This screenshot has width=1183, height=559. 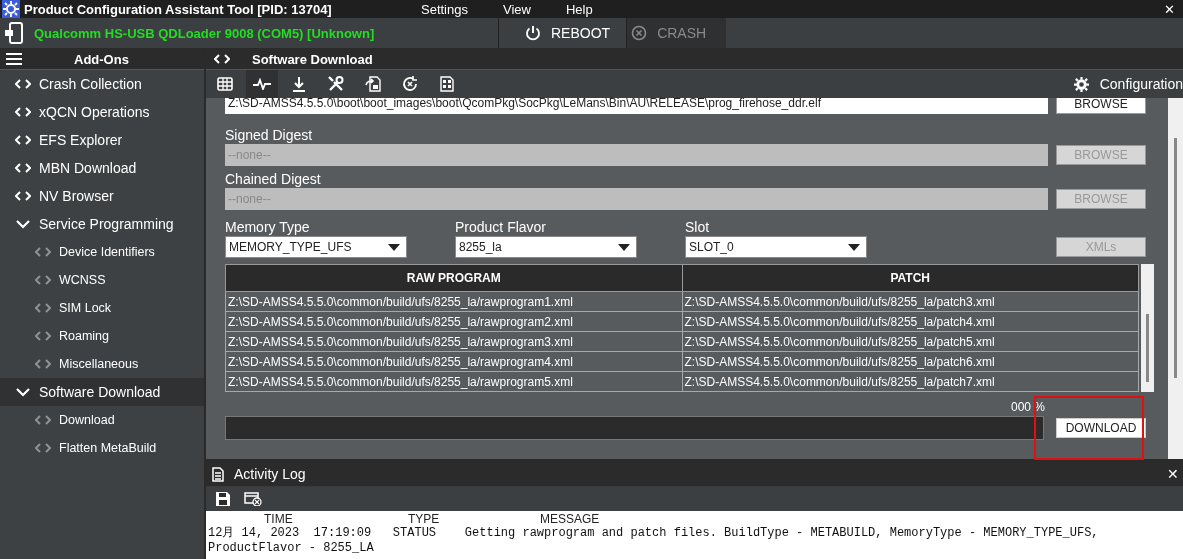 What do you see at coordinates (1081, 84) in the screenshot?
I see `settings-icon` at bounding box center [1081, 84].